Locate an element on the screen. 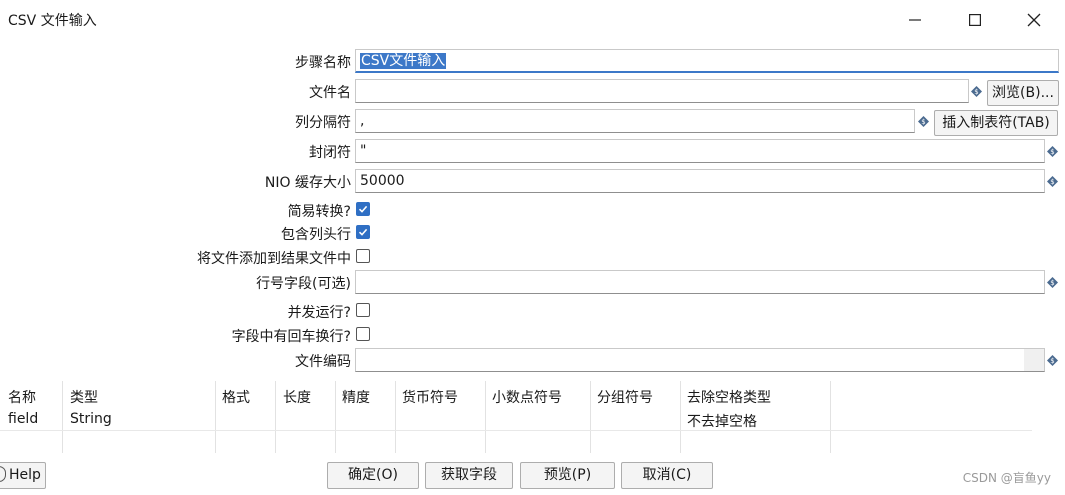 This screenshot has width=1065, height=495. column-header-group: 分组符号 is located at coordinates (625, 397).